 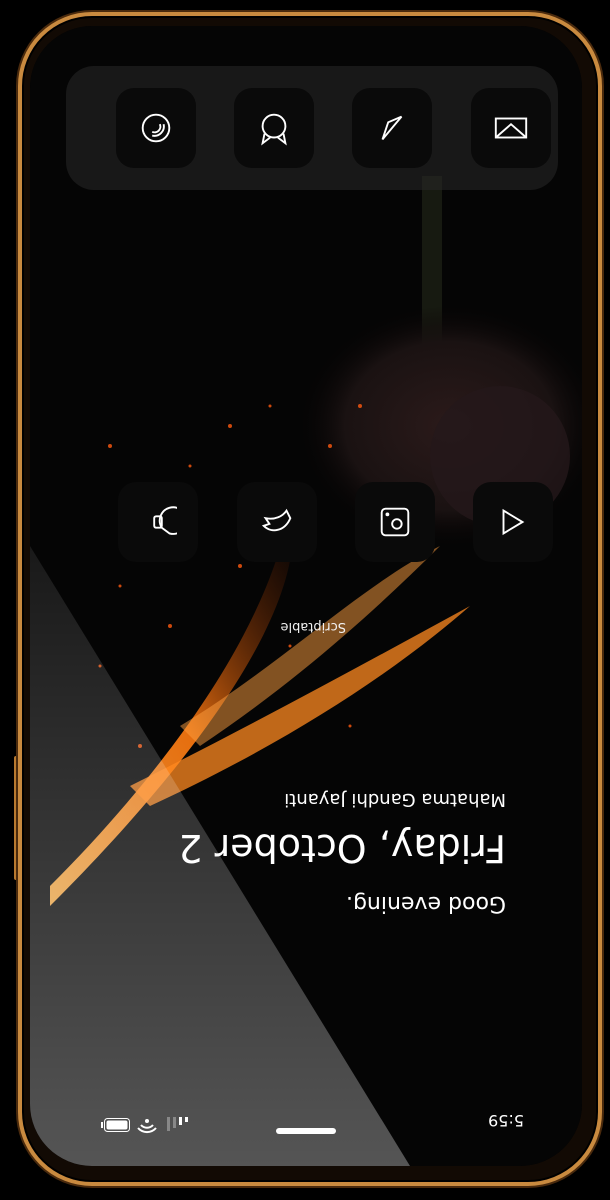 I want to click on cat-app, so click(x=274, y=128).